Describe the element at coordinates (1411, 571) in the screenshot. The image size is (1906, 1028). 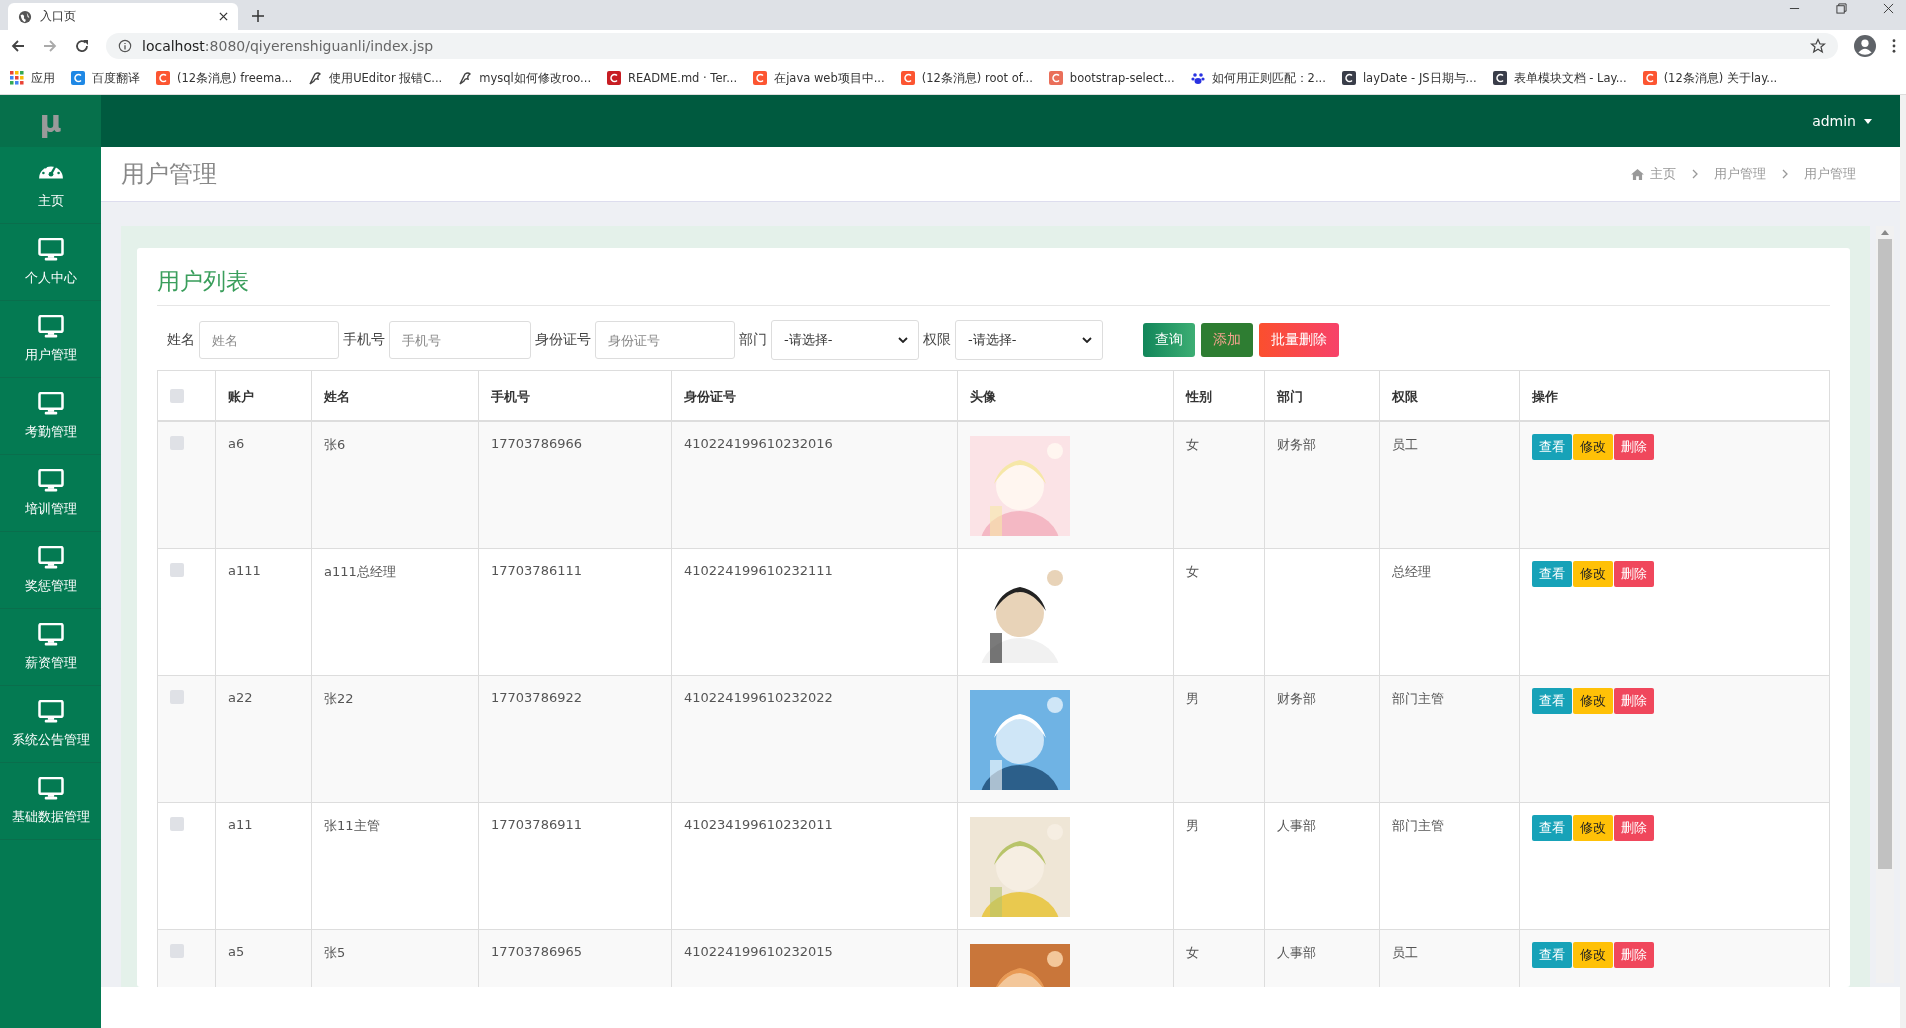
I see `table-cell: 总经理` at that location.